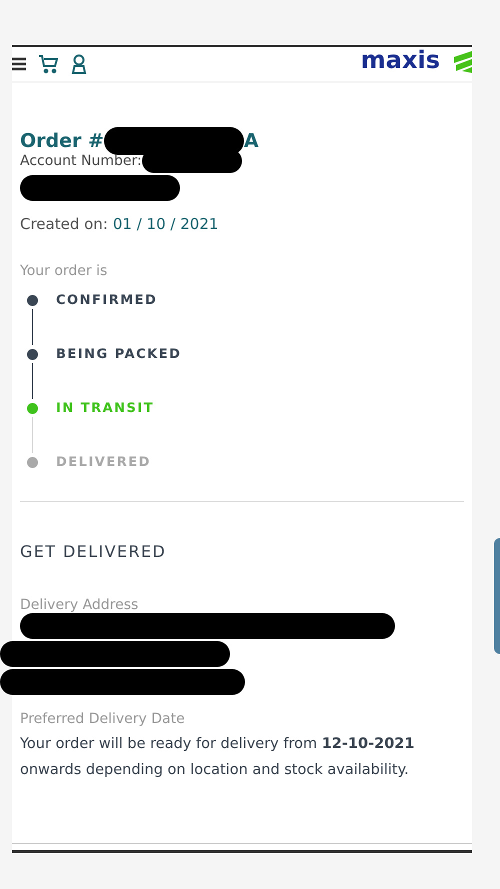 This screenshot has width=500, height=889. I want to click on created-date: 01 / 10 / 2021, so click(165, 224).